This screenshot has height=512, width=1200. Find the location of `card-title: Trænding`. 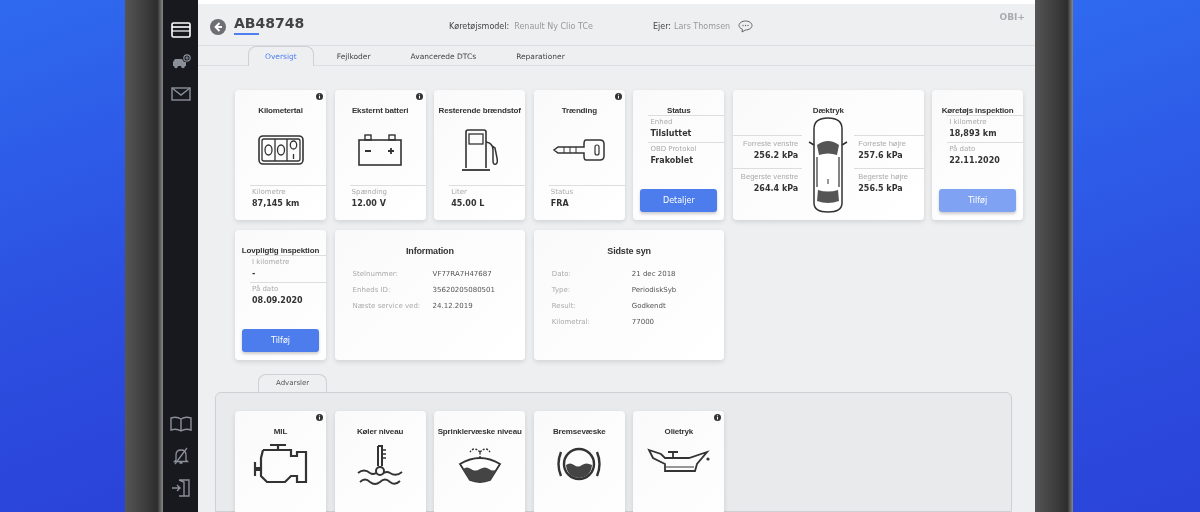

card-title: Trænding is located at coordinates (579, 110).